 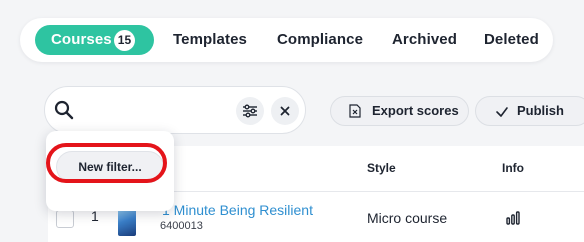 I want to click on tab-deleted-label: Deleted, so click(x=511, y=39).